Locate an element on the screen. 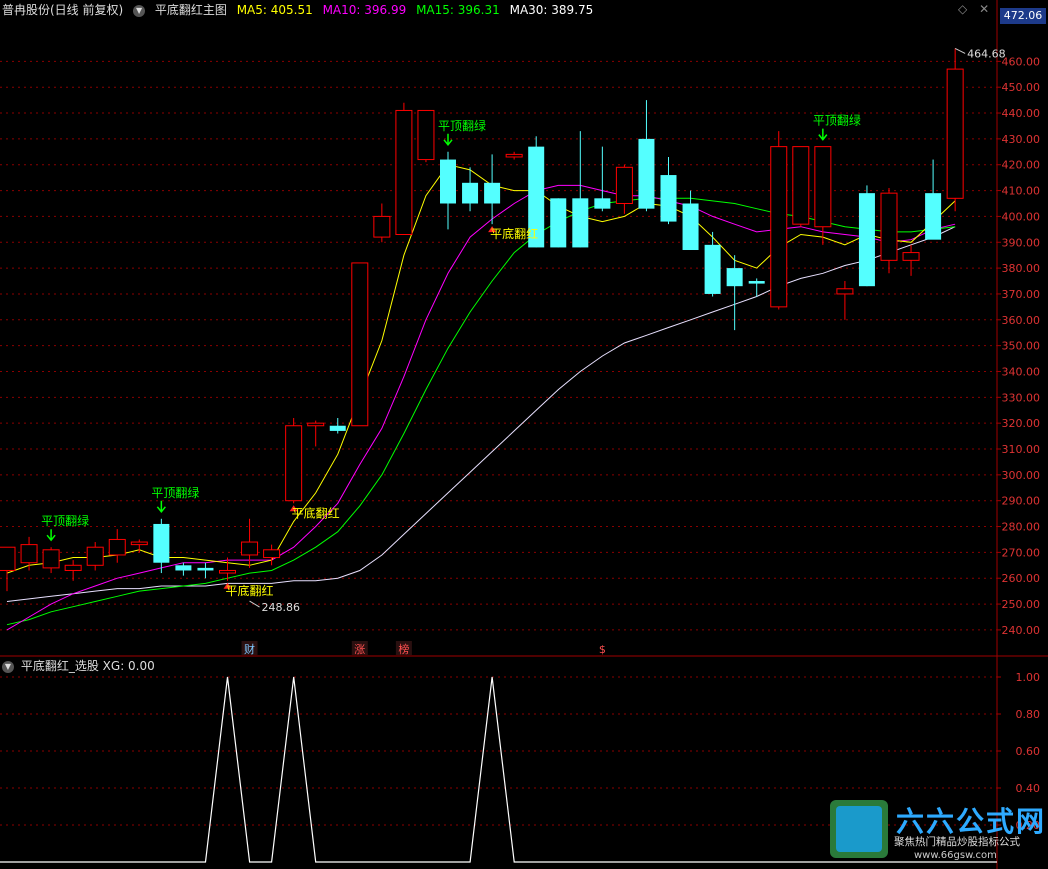  y-tick-label: 370.00 is located at coordinates (1021, 294).